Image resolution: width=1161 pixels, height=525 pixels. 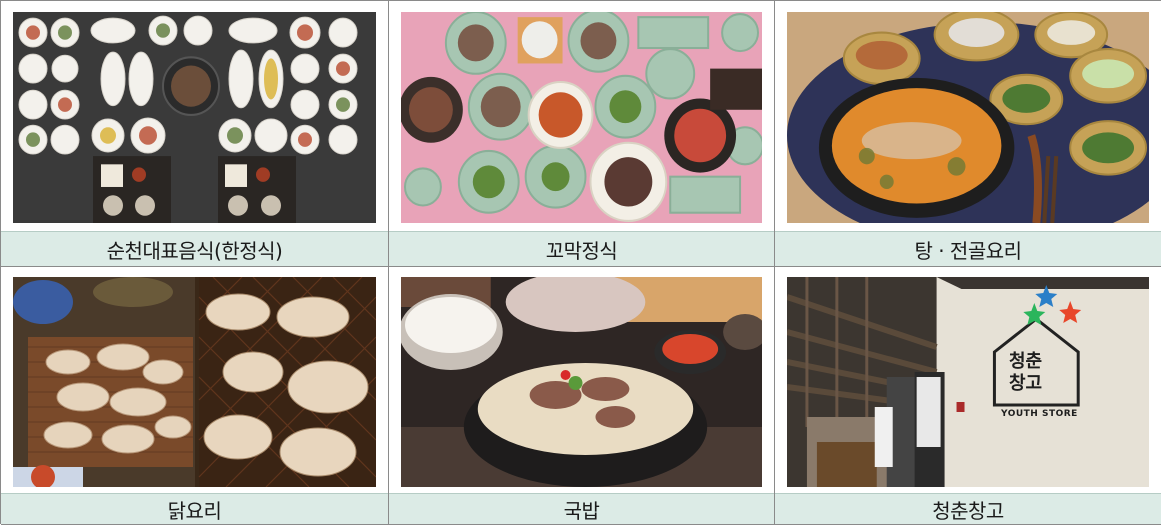 I want to click on gukbap-image, so click(x=581, y=382).